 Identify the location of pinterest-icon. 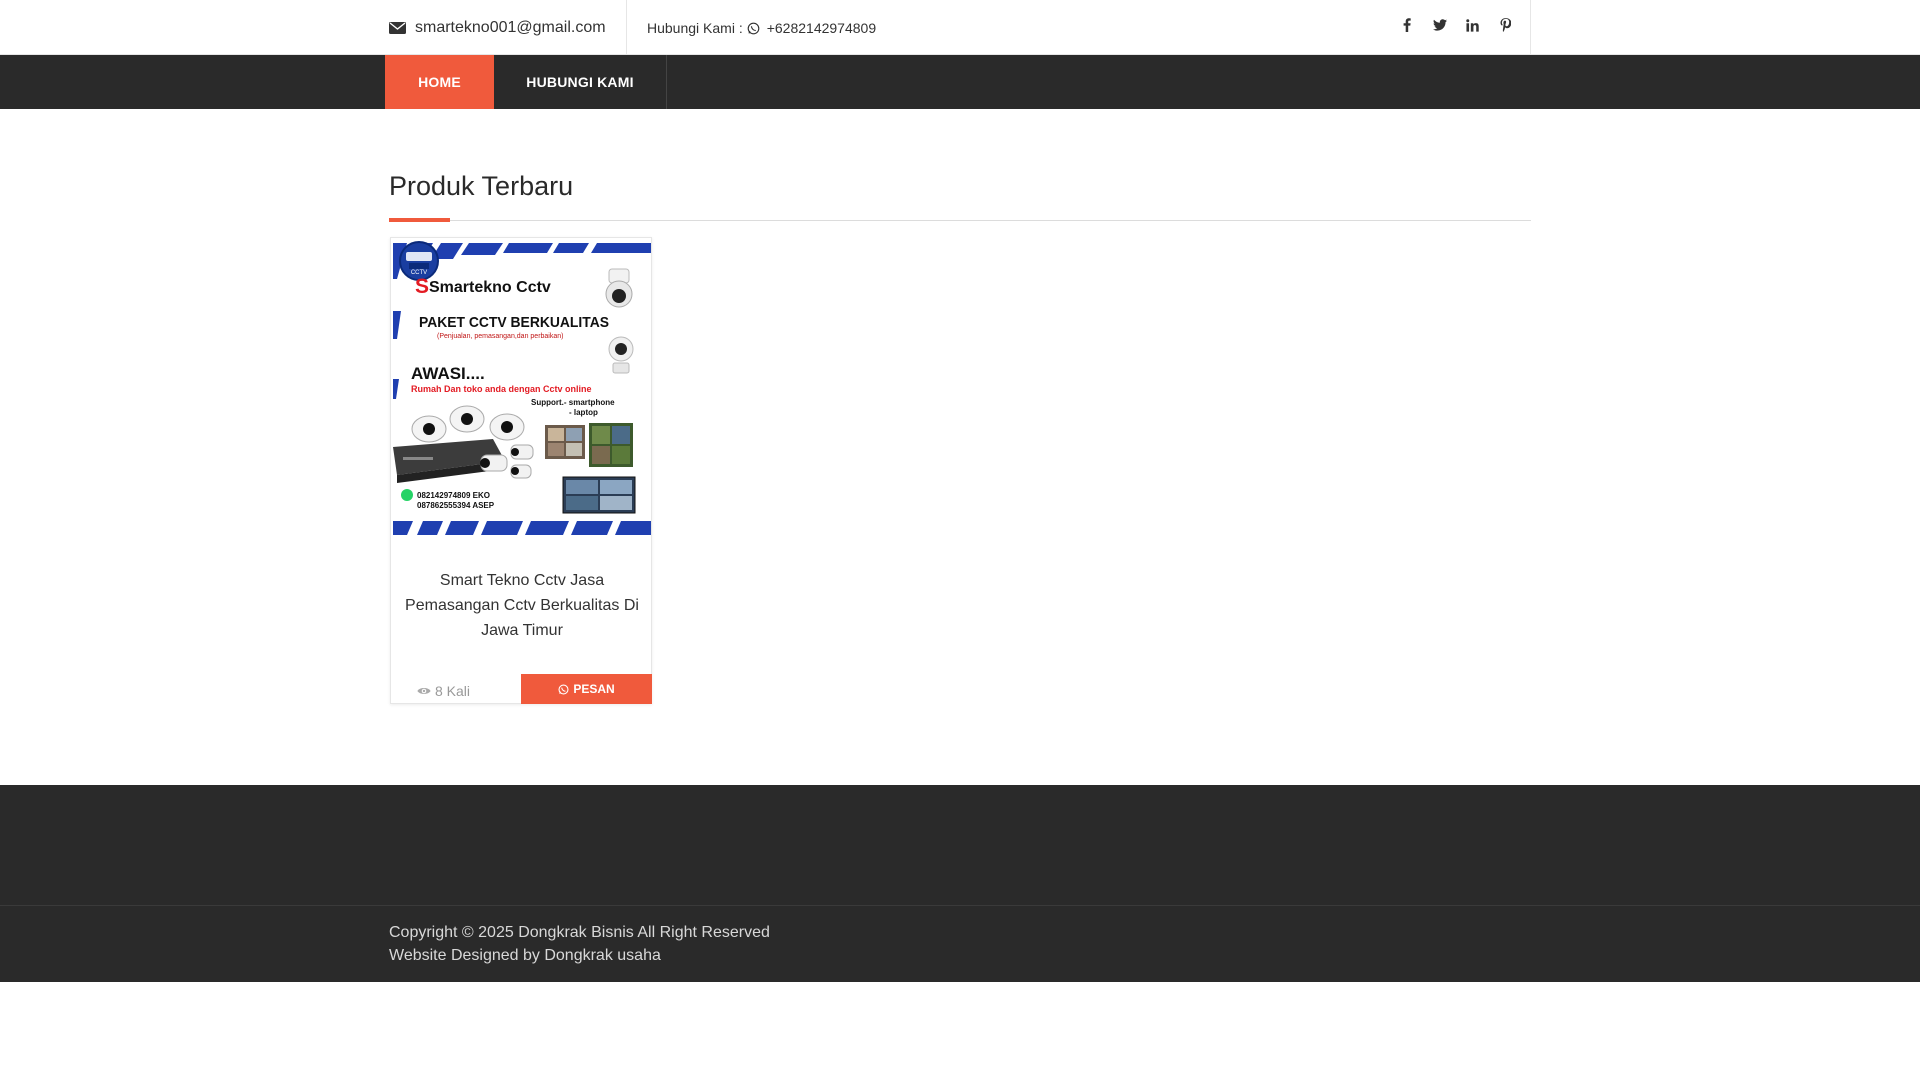
(1505, 25).